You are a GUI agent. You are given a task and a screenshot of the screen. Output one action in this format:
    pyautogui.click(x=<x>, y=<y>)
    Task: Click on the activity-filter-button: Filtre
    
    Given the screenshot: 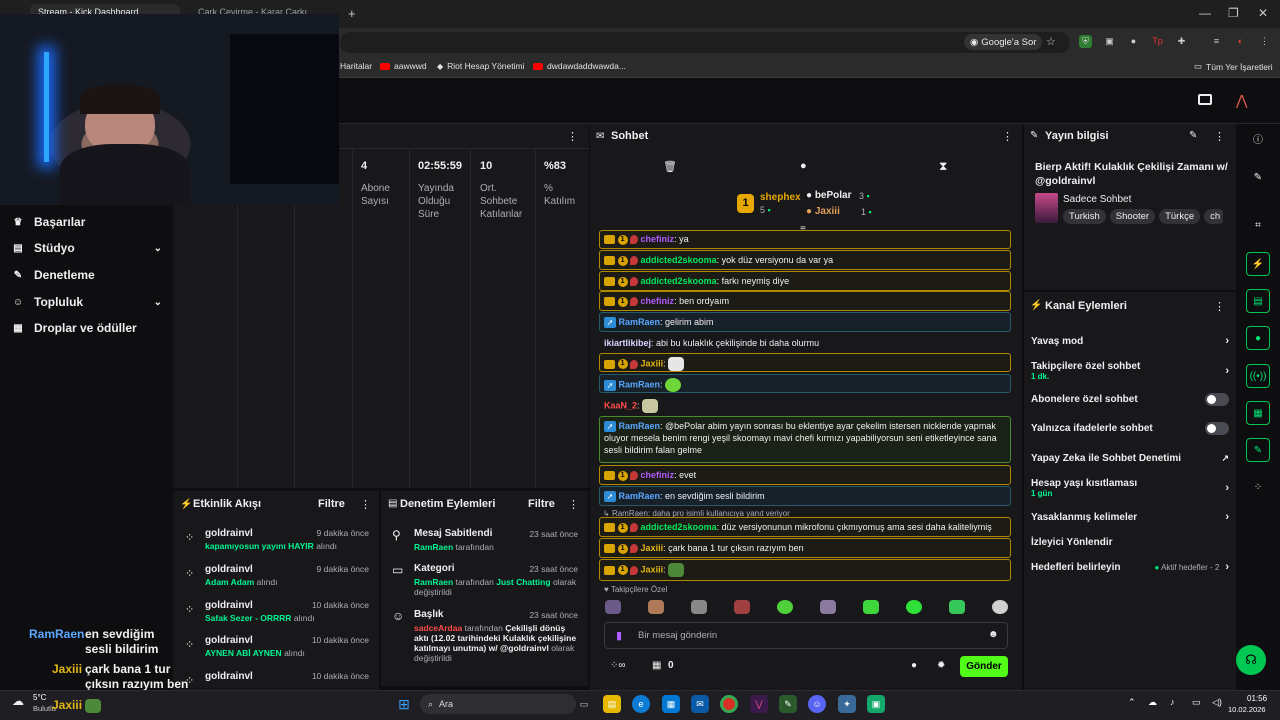 What is the action you would take?
    pyautogui.click(x=331, y=504)
    